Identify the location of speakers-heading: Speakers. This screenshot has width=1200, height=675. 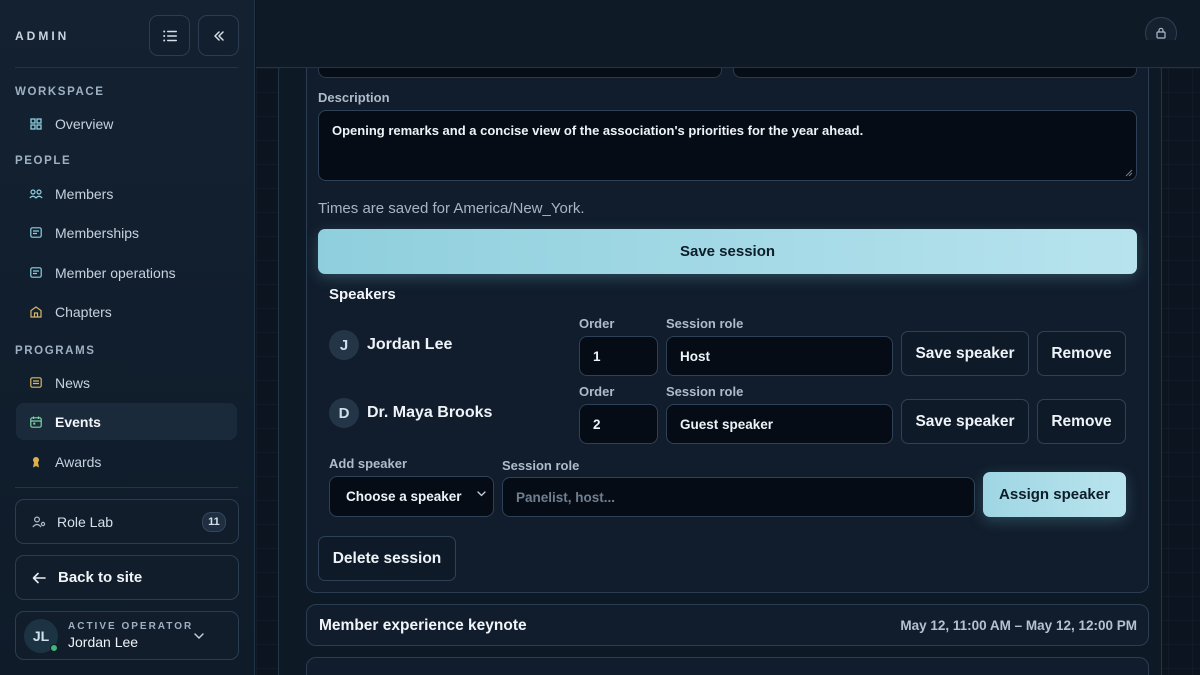
(362, 294).